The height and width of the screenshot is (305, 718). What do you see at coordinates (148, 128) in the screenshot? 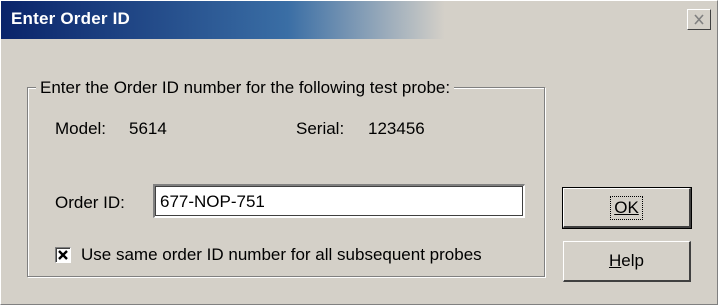
I see `model-value: 5614` at bounding box center [148, 128].